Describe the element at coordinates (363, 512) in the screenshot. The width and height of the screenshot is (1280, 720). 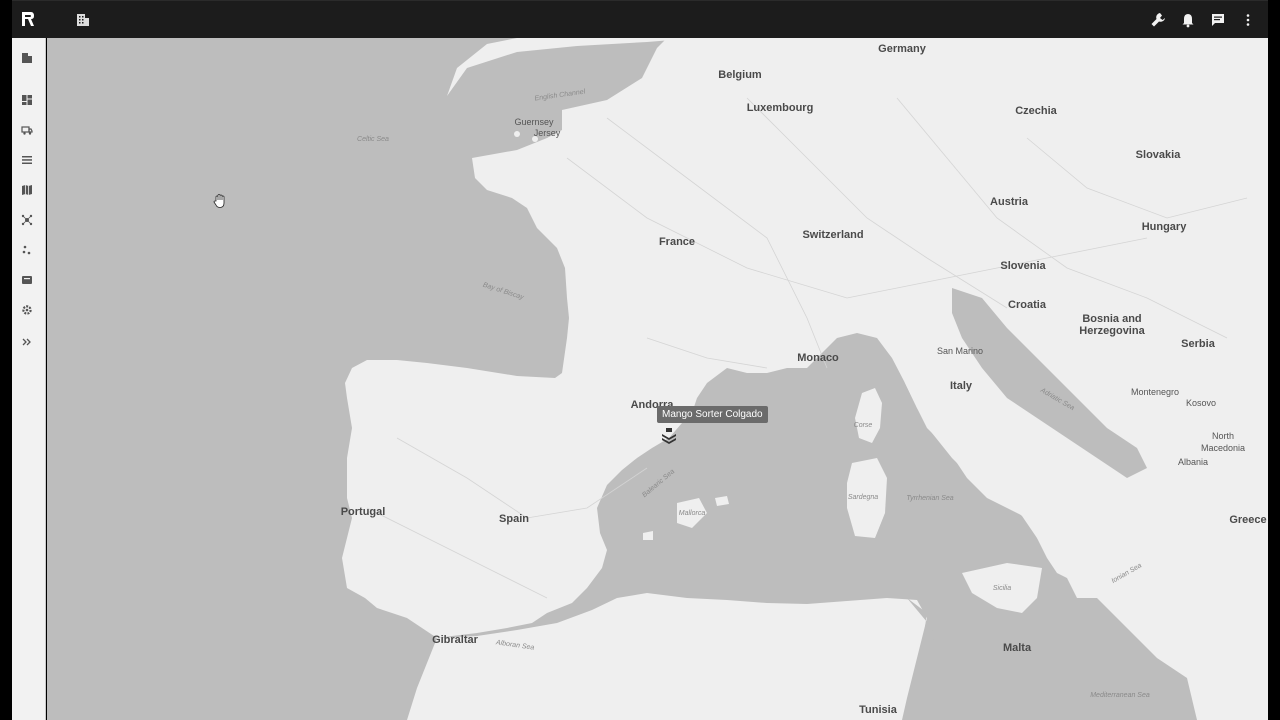
I see `country-label-portugal: Portugal` at that location.